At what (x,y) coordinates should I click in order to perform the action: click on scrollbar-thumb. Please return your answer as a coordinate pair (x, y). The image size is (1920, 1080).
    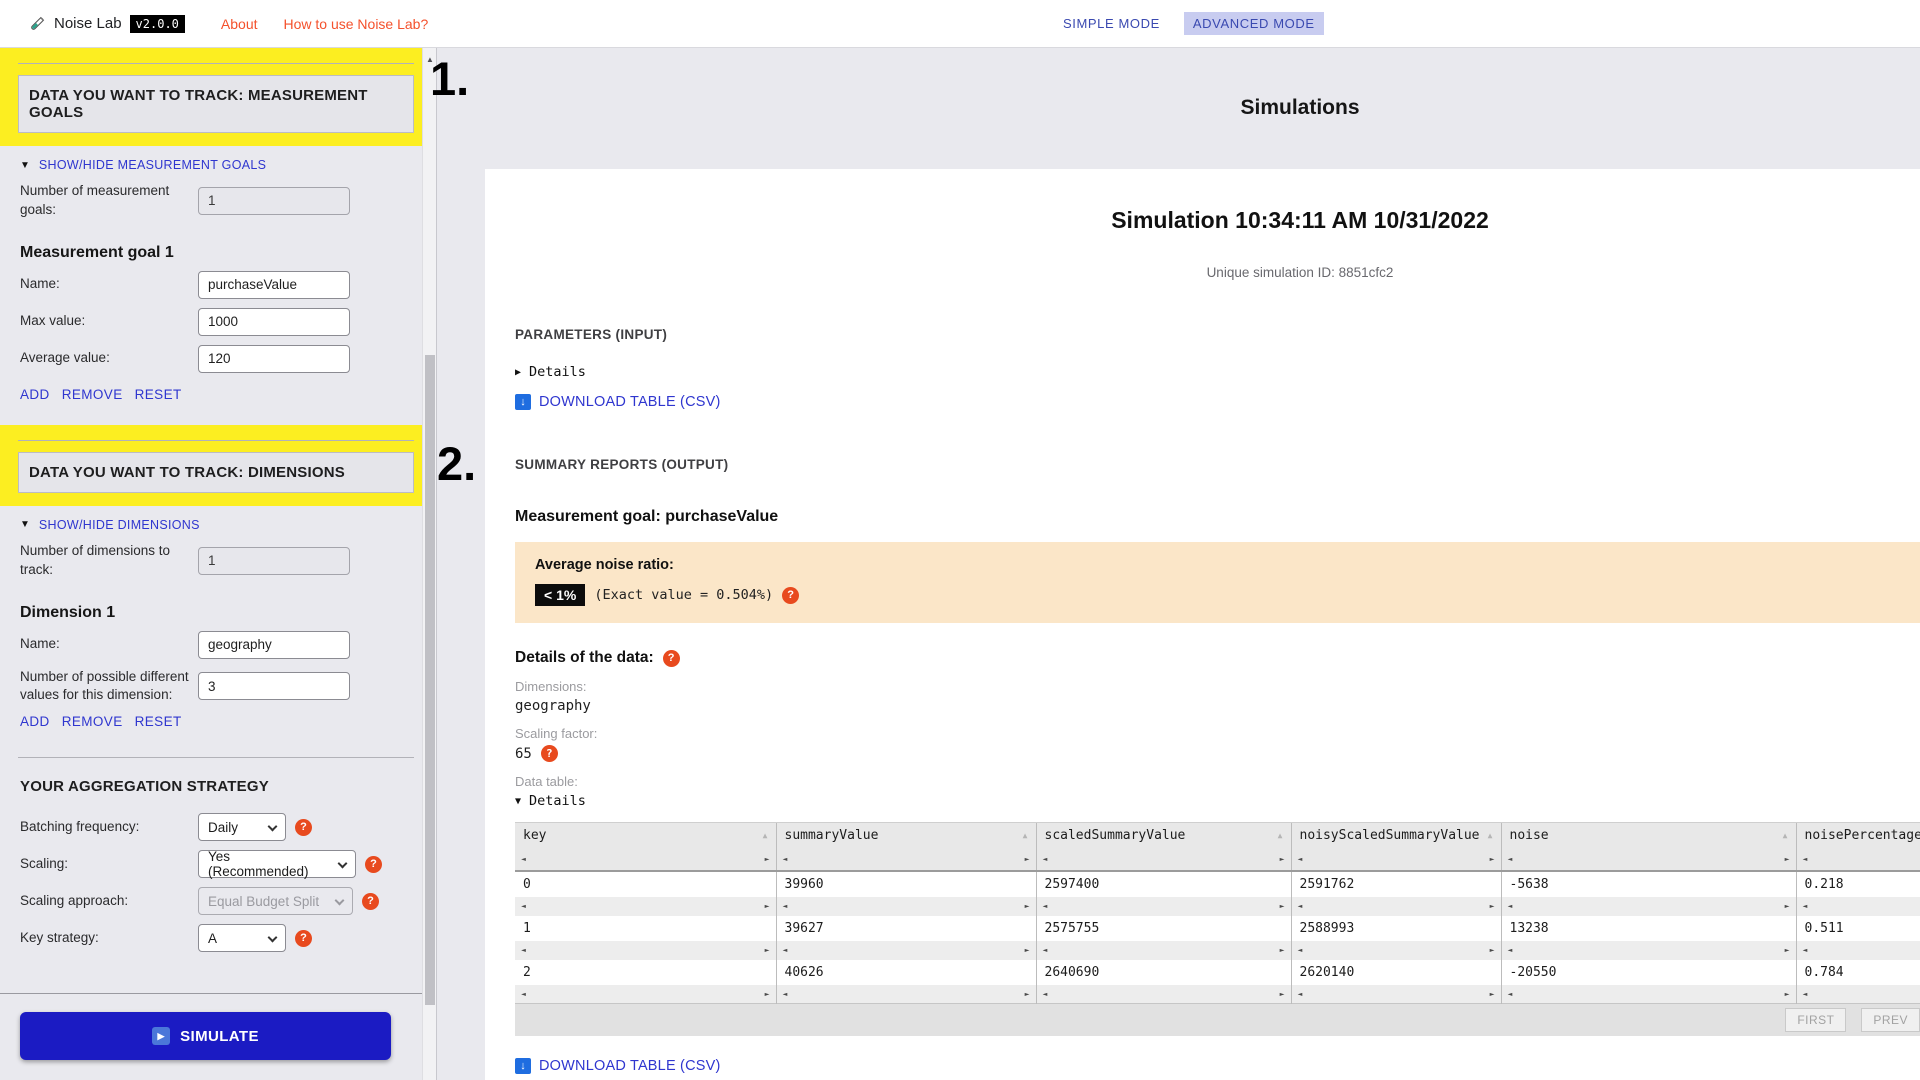
    Looking at the image, I should click on (430, 680).